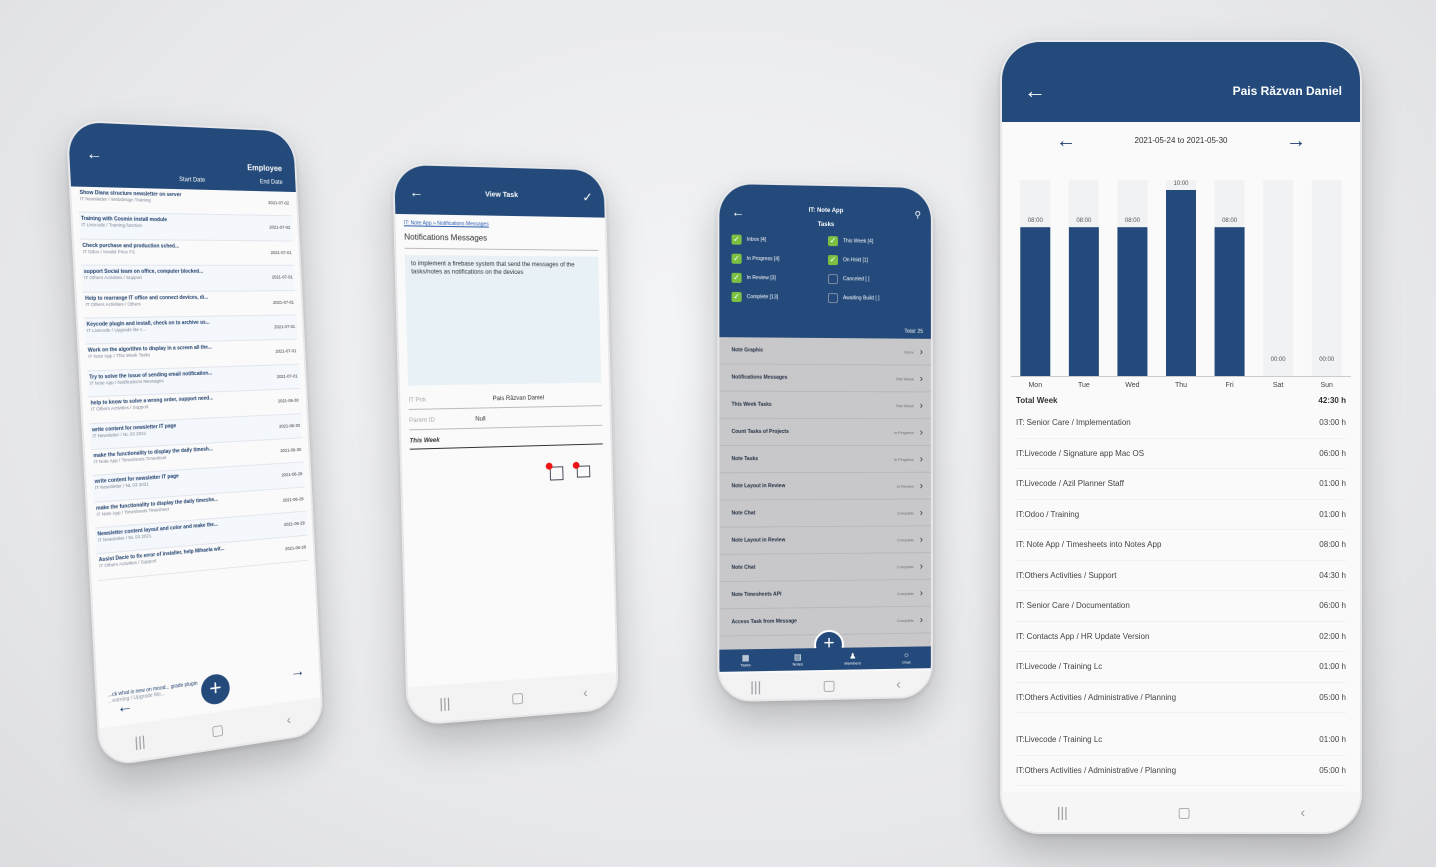  Describe the element at coordinates (1296, 141) in the screenshot. I see `next-week-arrow-icon: →` at that location.